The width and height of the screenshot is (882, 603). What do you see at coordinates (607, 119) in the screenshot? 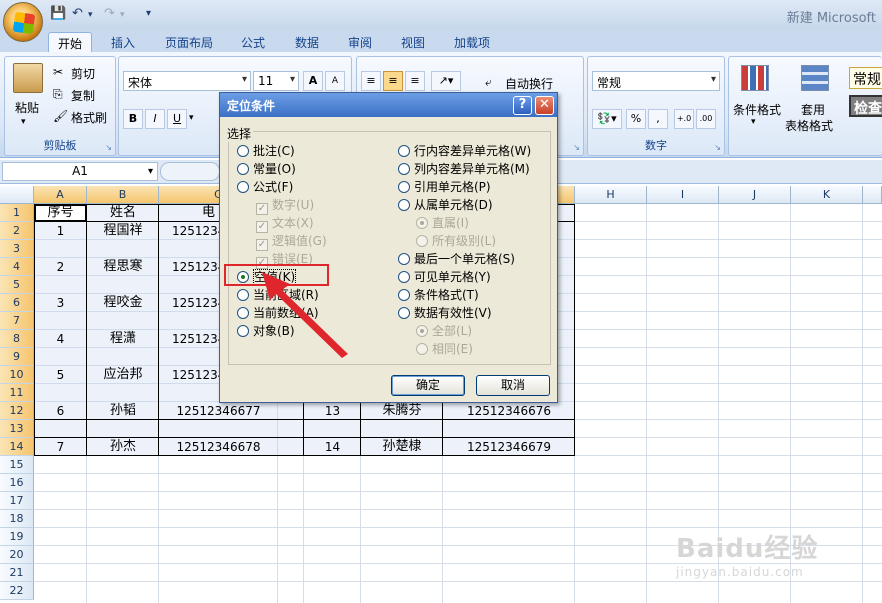
I see `currency-icon: 💱▾` at bounding box center [607, 119].